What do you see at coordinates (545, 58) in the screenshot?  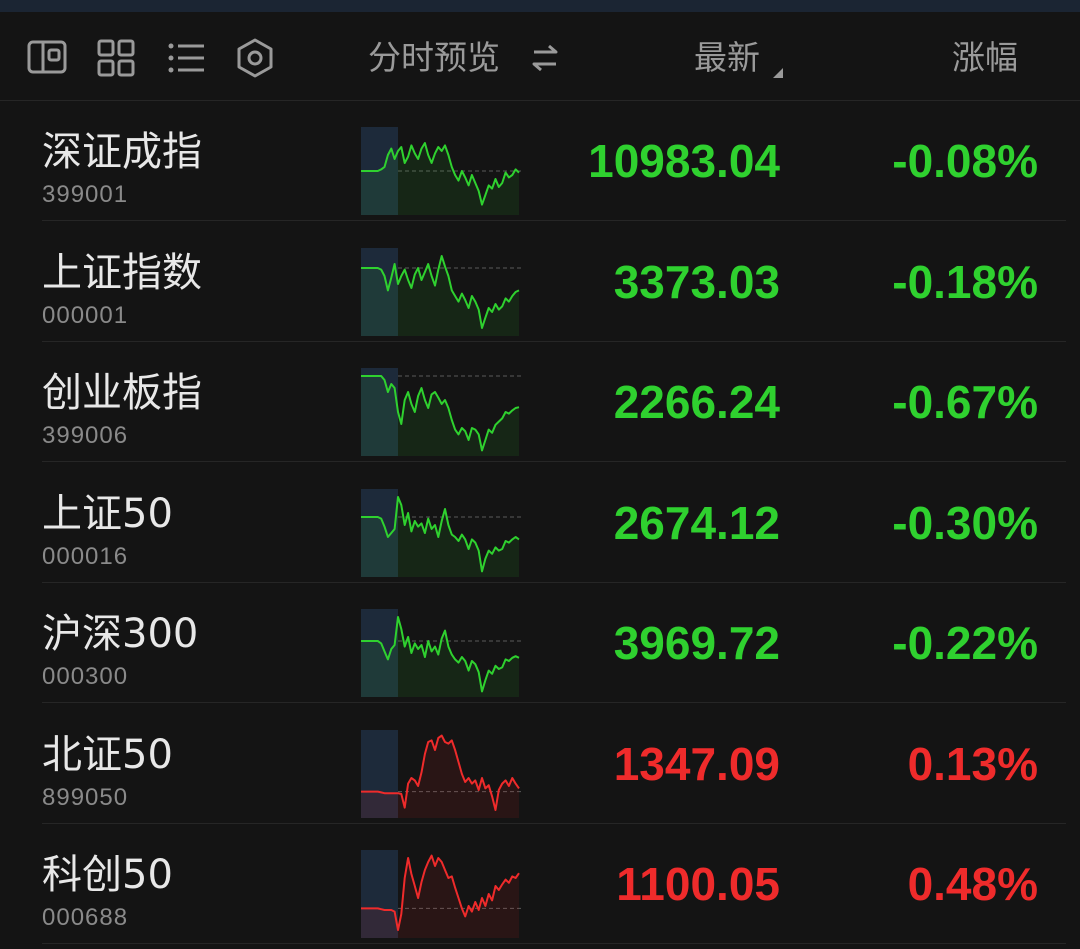 I see `swap-icon` at bounding box center [545, 58].